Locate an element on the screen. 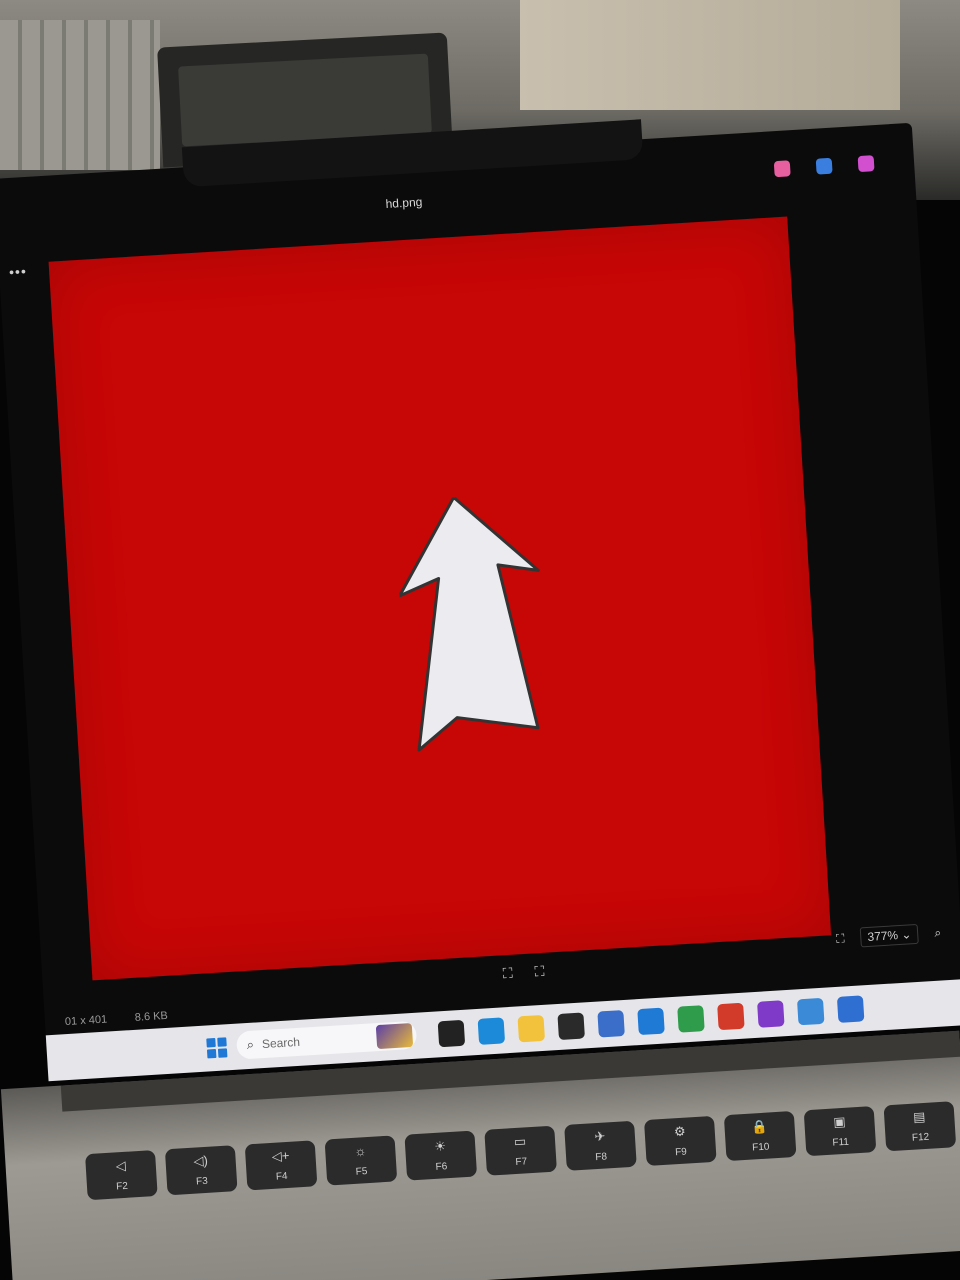 The width and height of the screenshot is (960, 1280). chevron-down-icon: ⌄ is located at coordinates (906, 934).